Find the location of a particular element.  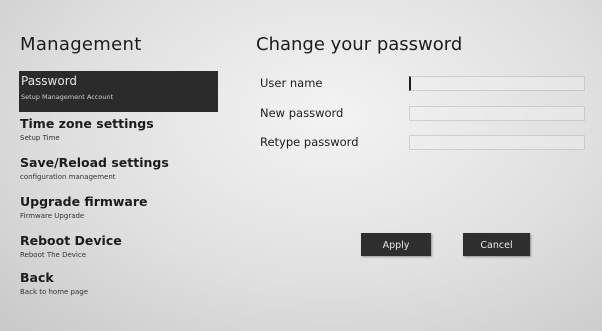

new-password-label: New password is located at coordinates (302, 113).